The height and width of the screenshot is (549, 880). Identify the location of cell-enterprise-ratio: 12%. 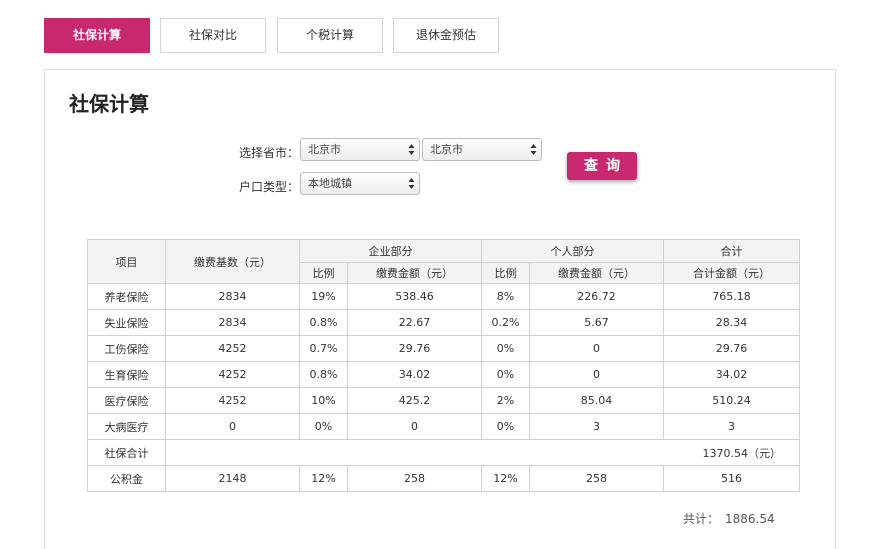
(323, 478).